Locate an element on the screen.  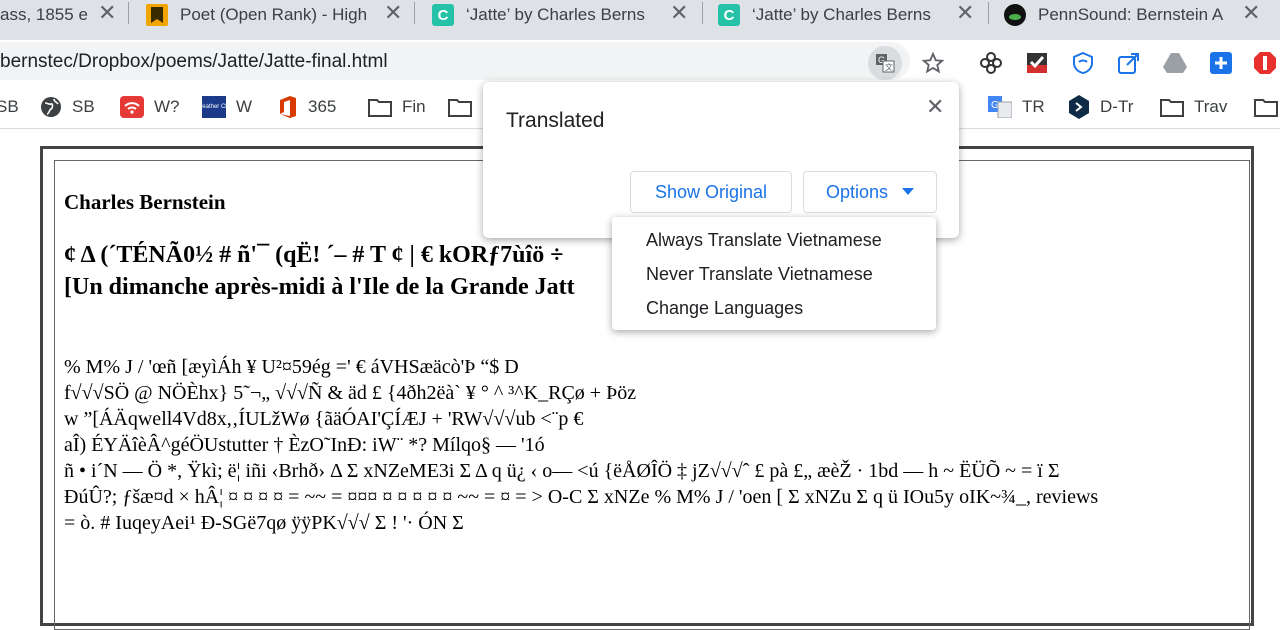
bookmark-label: W? is located at coordinates (167, 106).